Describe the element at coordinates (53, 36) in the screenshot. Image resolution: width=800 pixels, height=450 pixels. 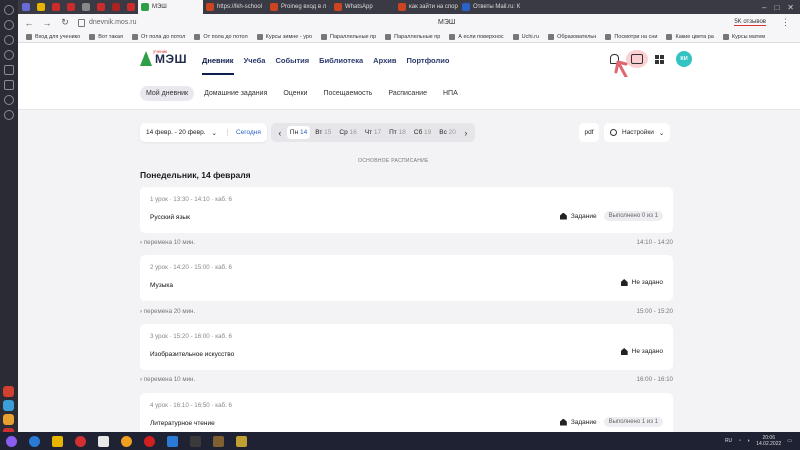
I see `bookmark: Вход для ученико` at that location.